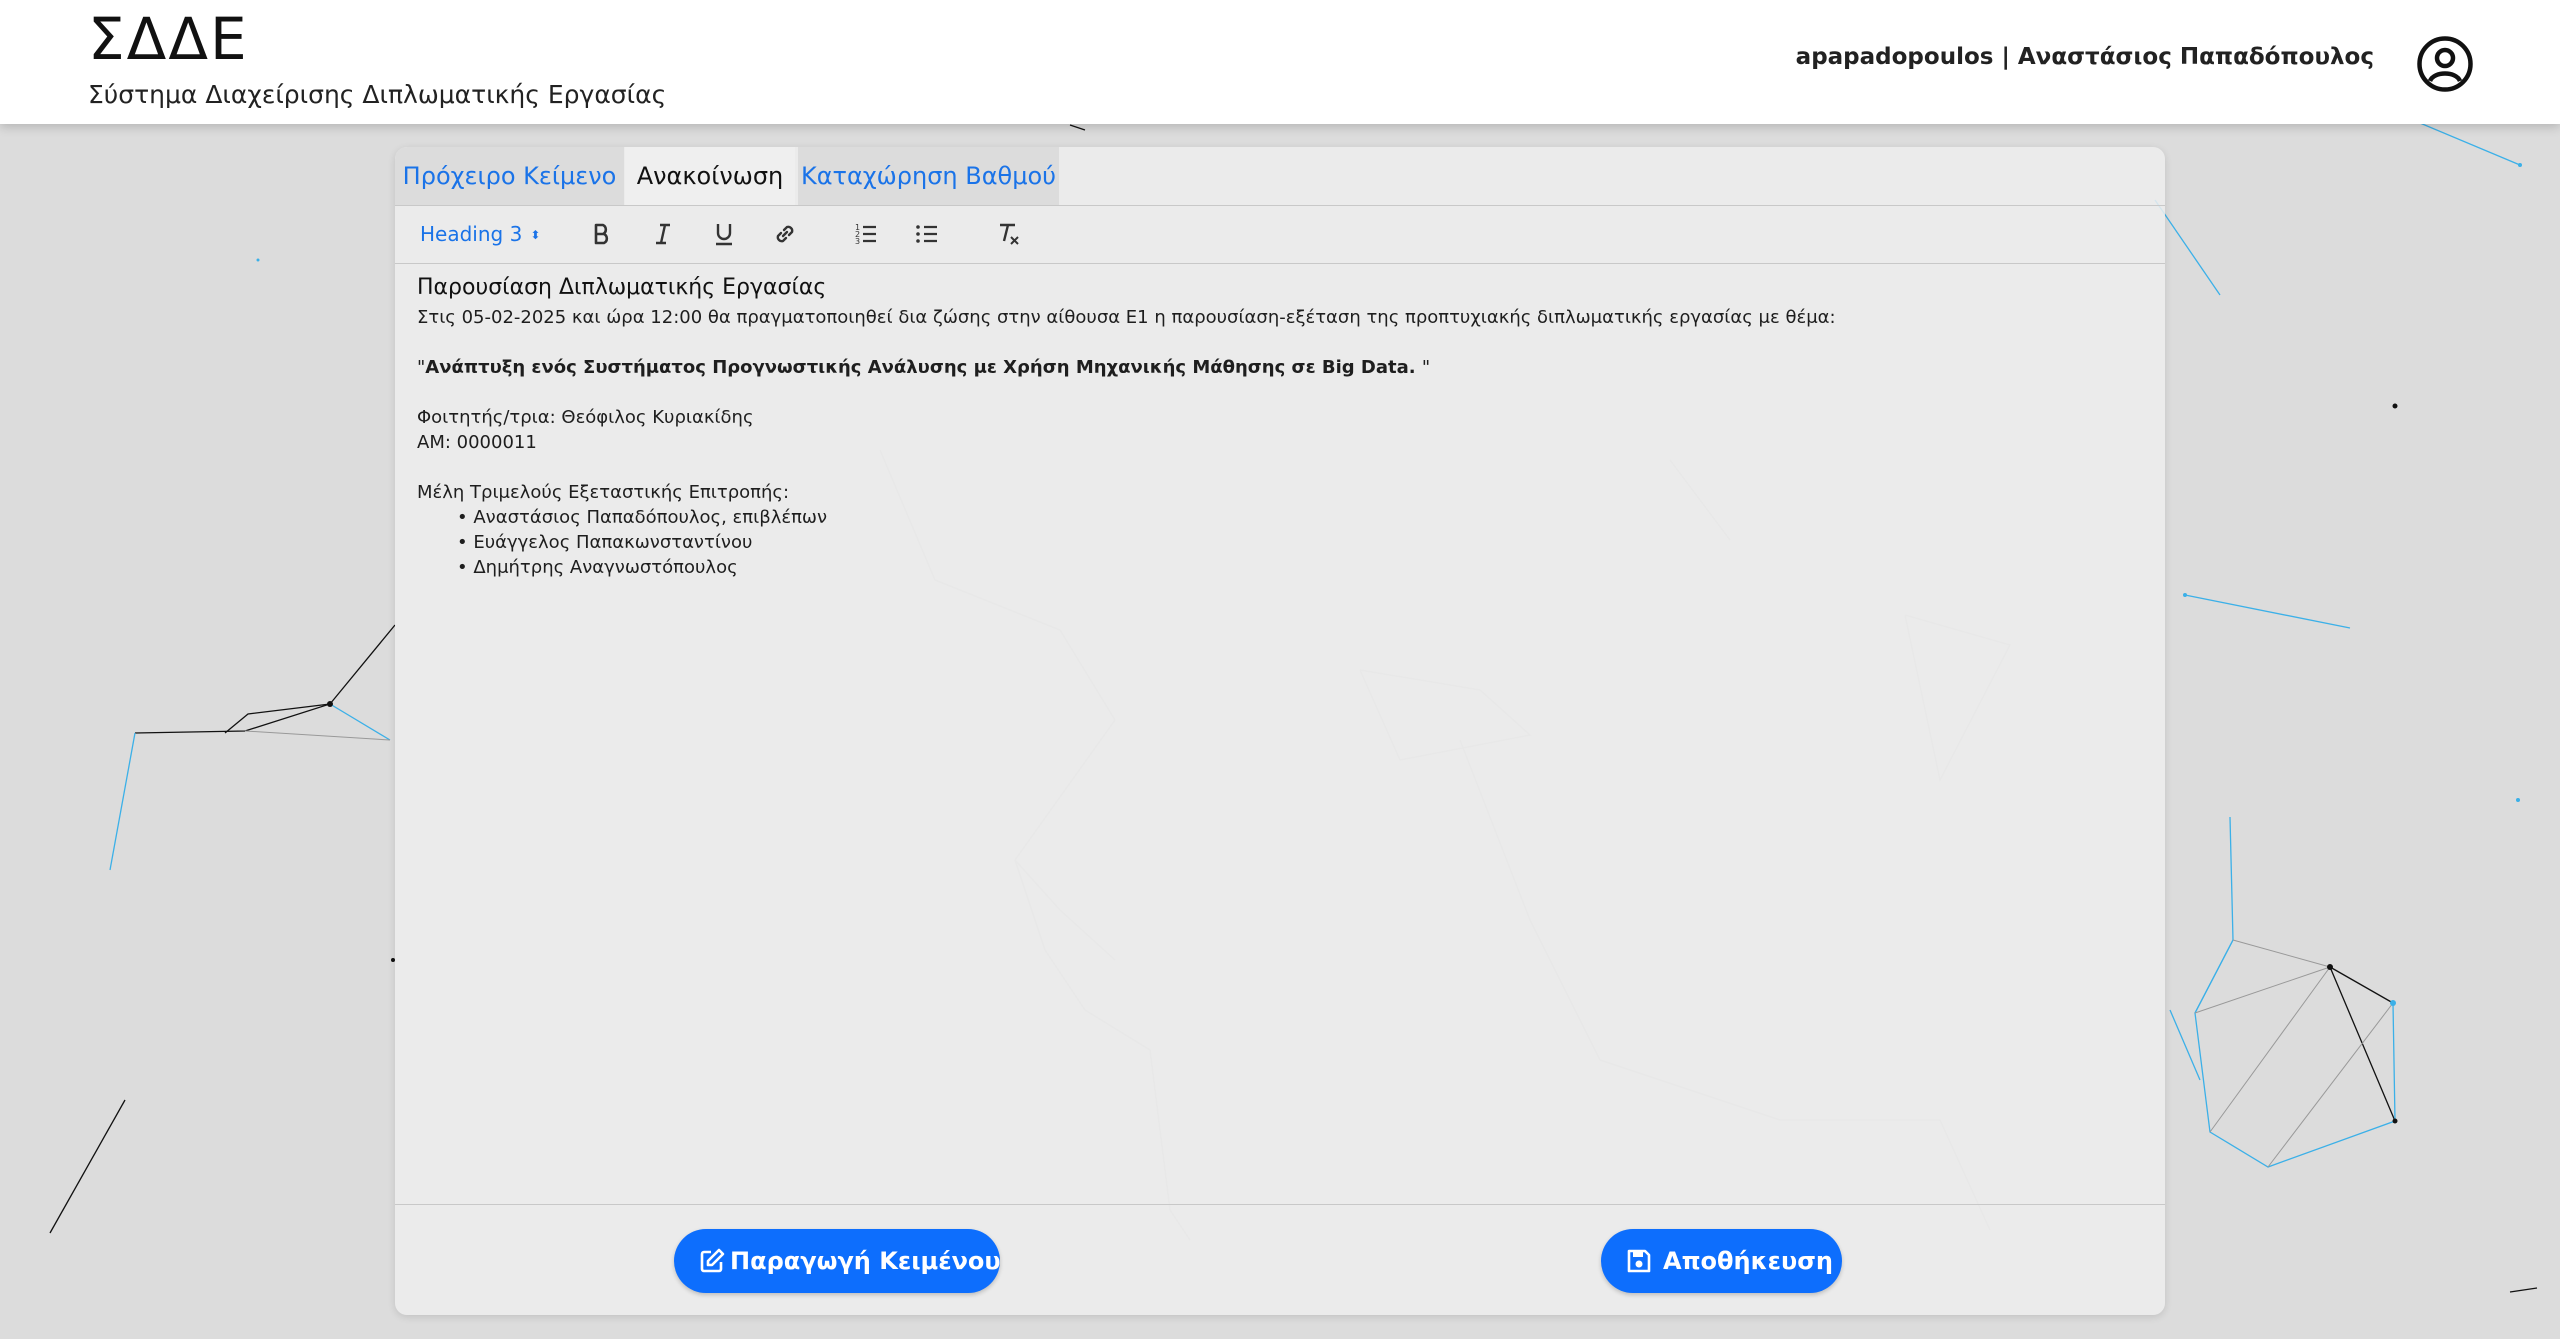 This screenshot has height=1339, width=2560. I want to click on generate-text-label: Παραγωγή Κειμένου, so click(865, 1261).